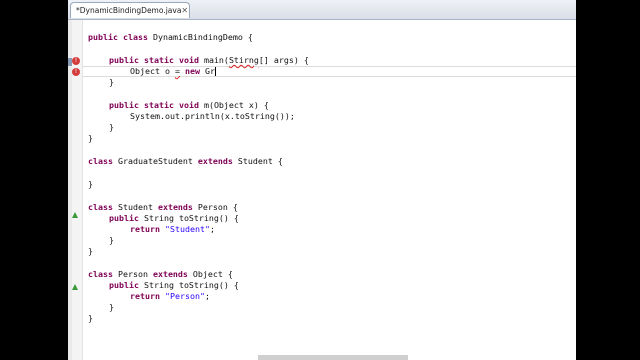 The height and width of the screenshot is (360, 640). Describe the element at coordinates (215, 71) in the screenshot. I see `text-cursor` at that location.